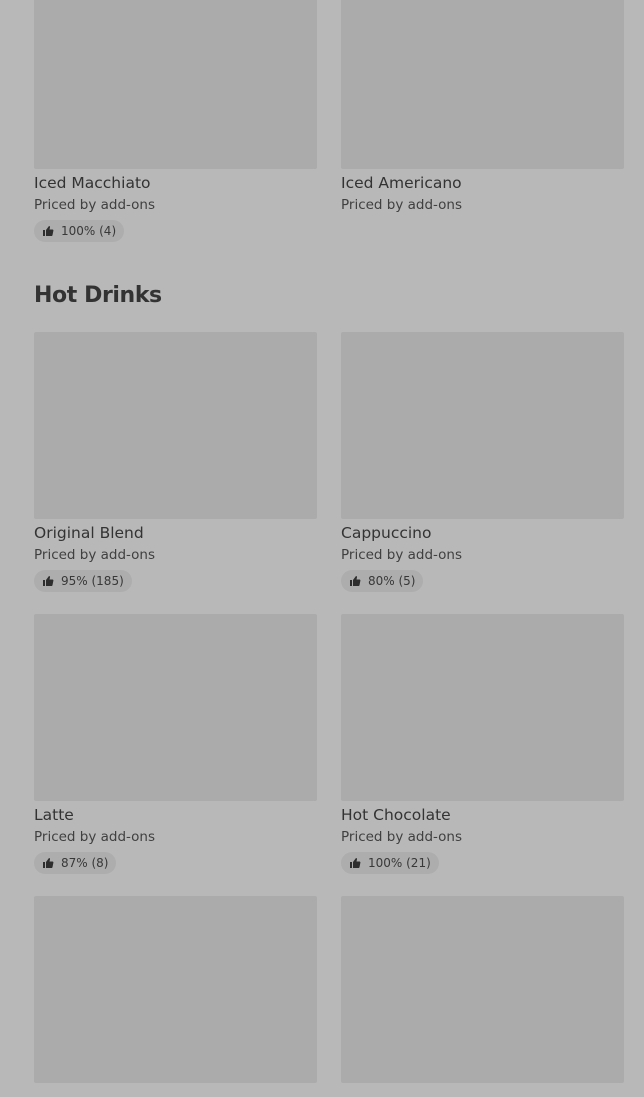 The width and height of the screenshot is (644, 1097). I want to click on rating-text: 87% (8), so click(85, 863).